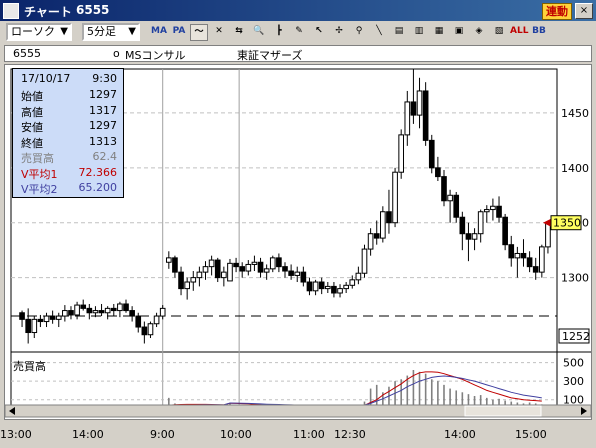 Image resolution: width=596 pixels, height=448 pixels. Describe the element at coordinates (282, 389) in the screenshot. I see `volume-avg1-line` at that location.